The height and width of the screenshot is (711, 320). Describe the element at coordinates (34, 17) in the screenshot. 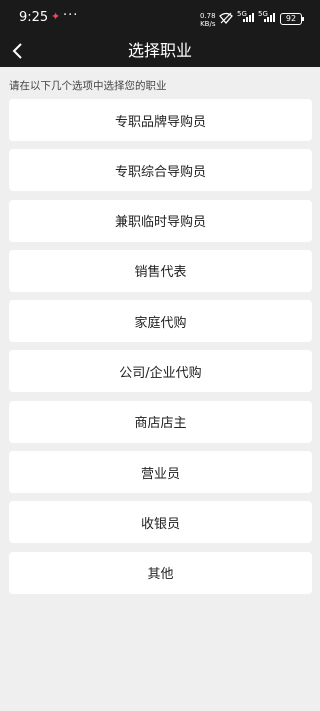

I see `status-time: 9:25` at that location.